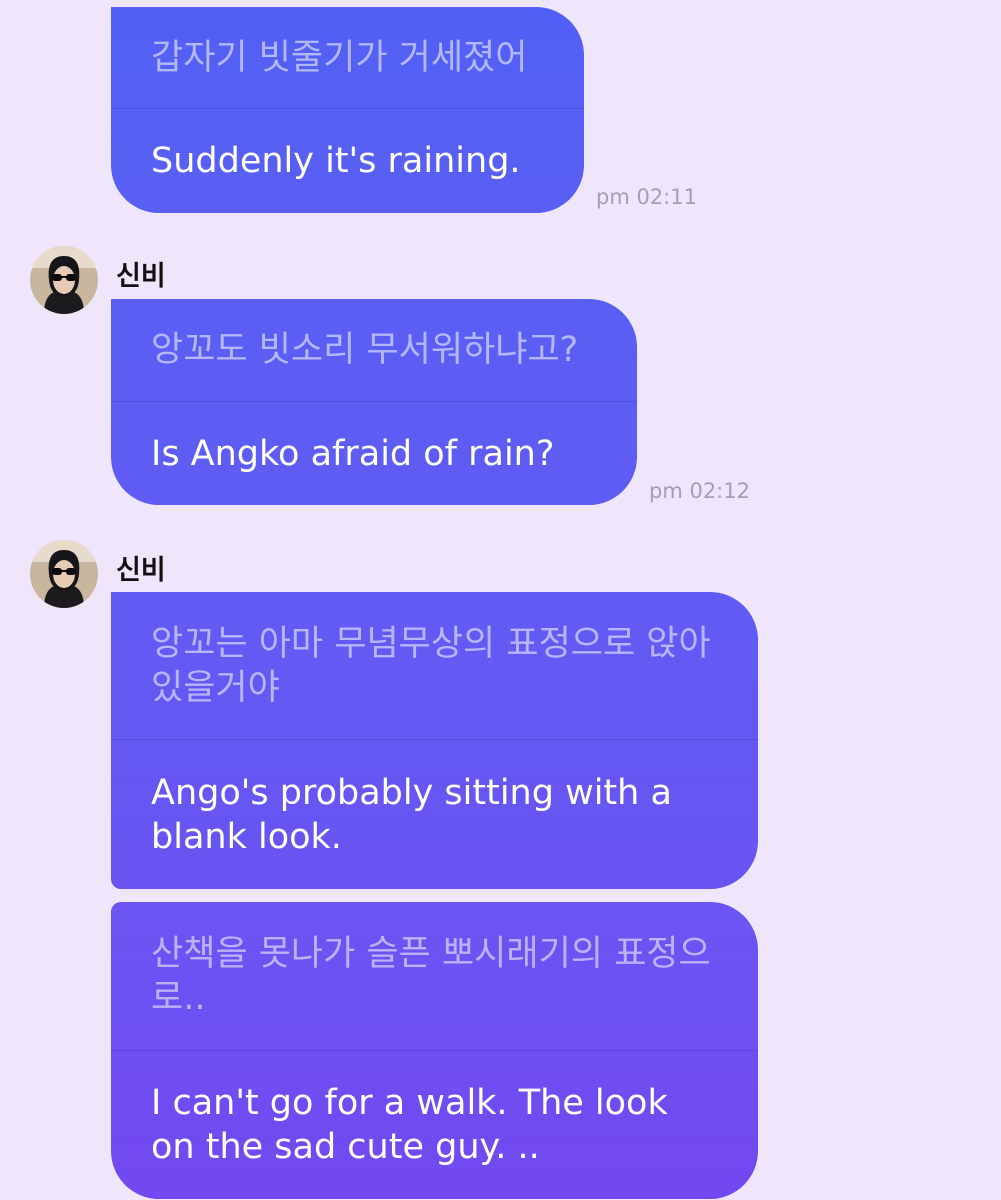  What do you see at coordinates (347, 110) in the screenshot?
I see `message-bubble: 갑자기 빗줄기가 거세졌어 Suddenly it's raining.` at bounding box center [347, 110].